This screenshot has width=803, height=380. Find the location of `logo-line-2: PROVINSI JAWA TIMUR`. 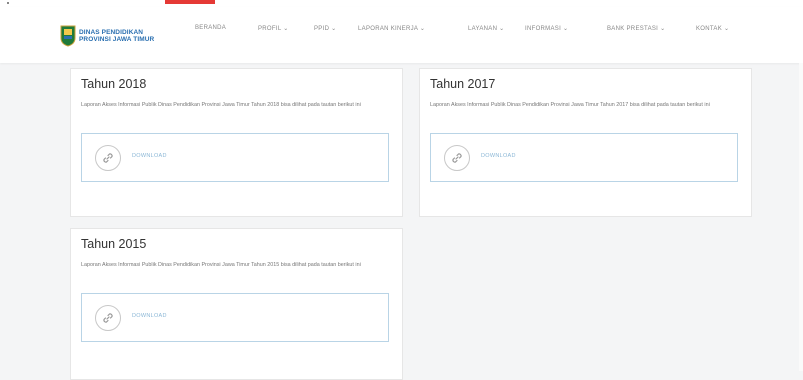

logo-line-2: PROVINSI JAWA TIMUR is located at coordinates (117, 39).